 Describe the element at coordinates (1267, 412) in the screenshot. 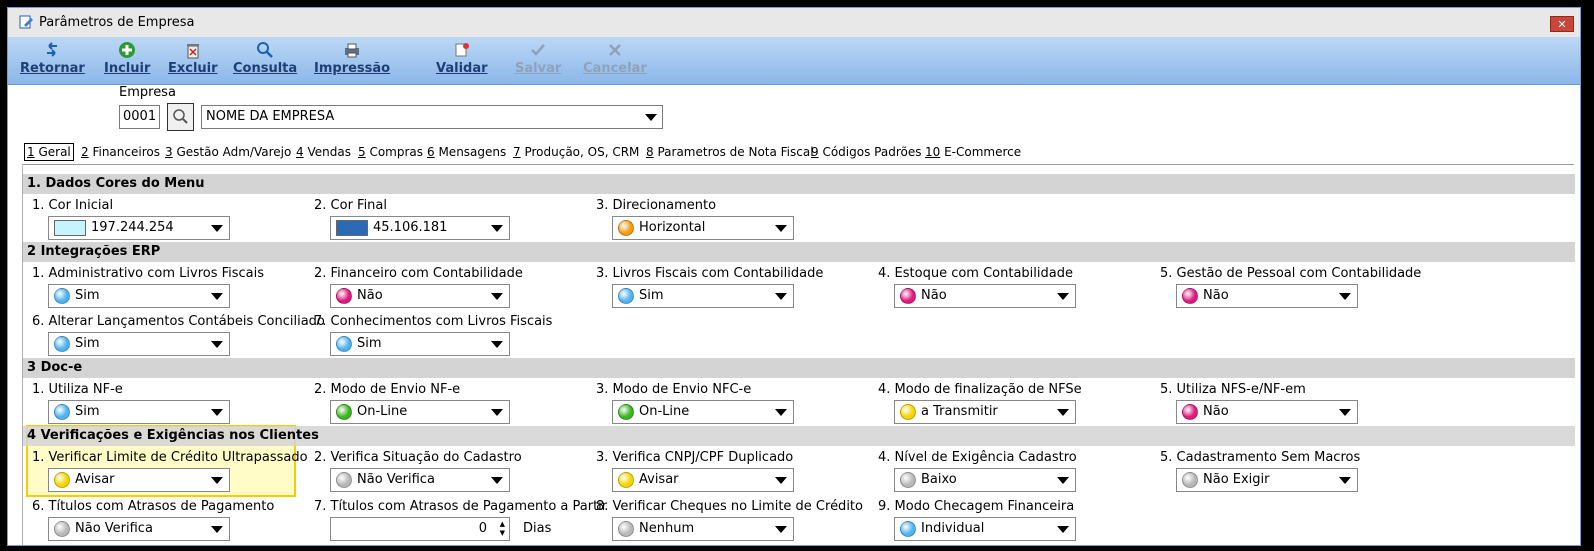

I see `utiliza-nfse-select: Não` at that location.